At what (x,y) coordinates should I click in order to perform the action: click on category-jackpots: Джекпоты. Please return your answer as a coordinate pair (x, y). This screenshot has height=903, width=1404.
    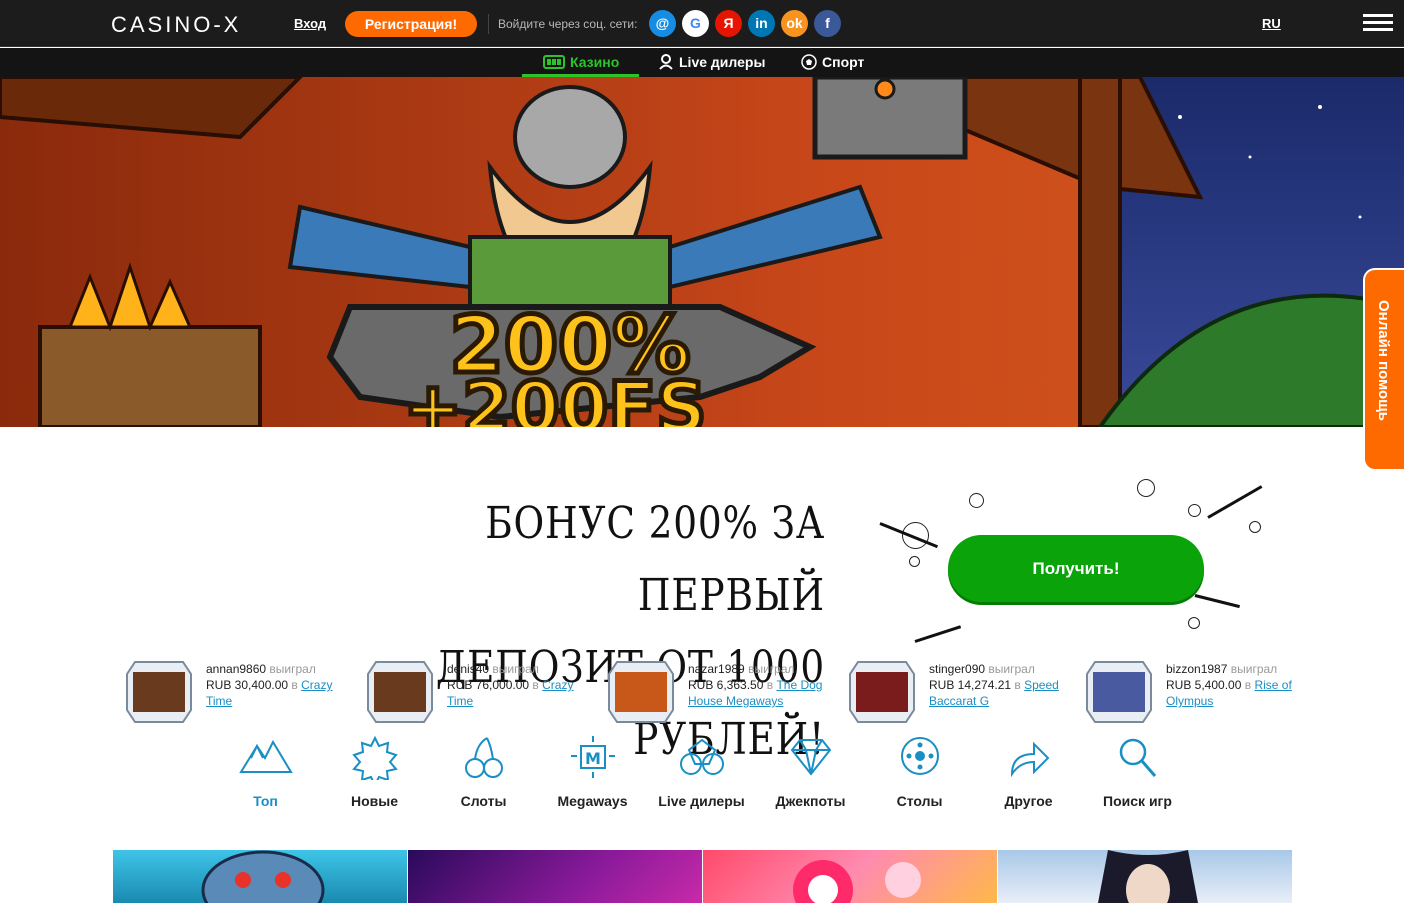
    Looking at the image, I should click on (810, 775).